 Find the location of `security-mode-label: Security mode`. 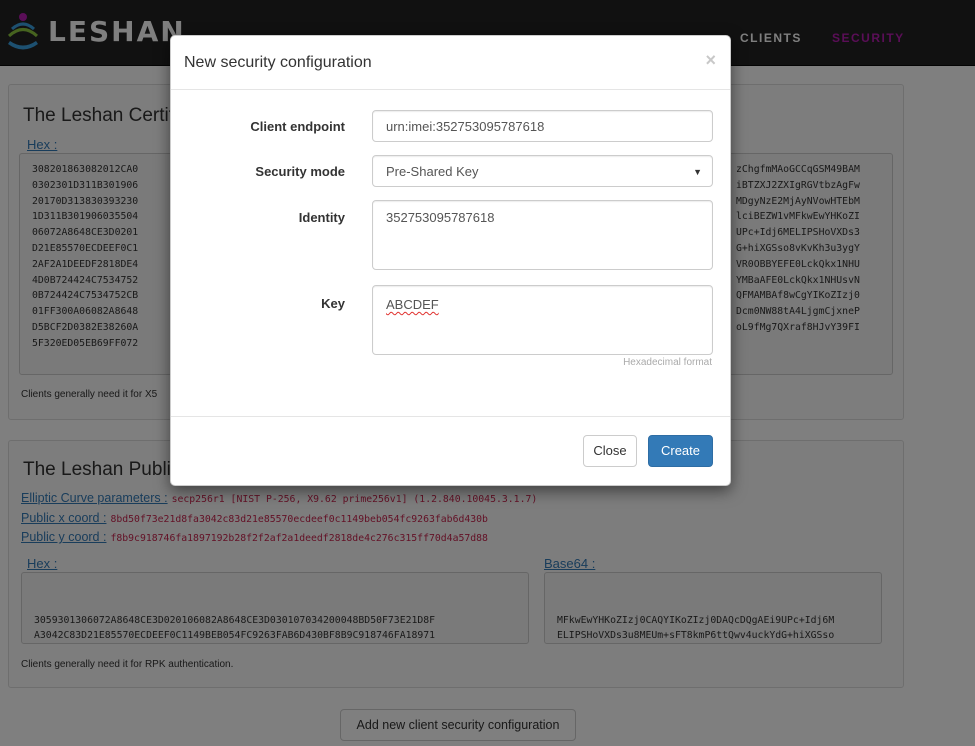

security-mode-label: Security mode is located at coordinates (300, 171).